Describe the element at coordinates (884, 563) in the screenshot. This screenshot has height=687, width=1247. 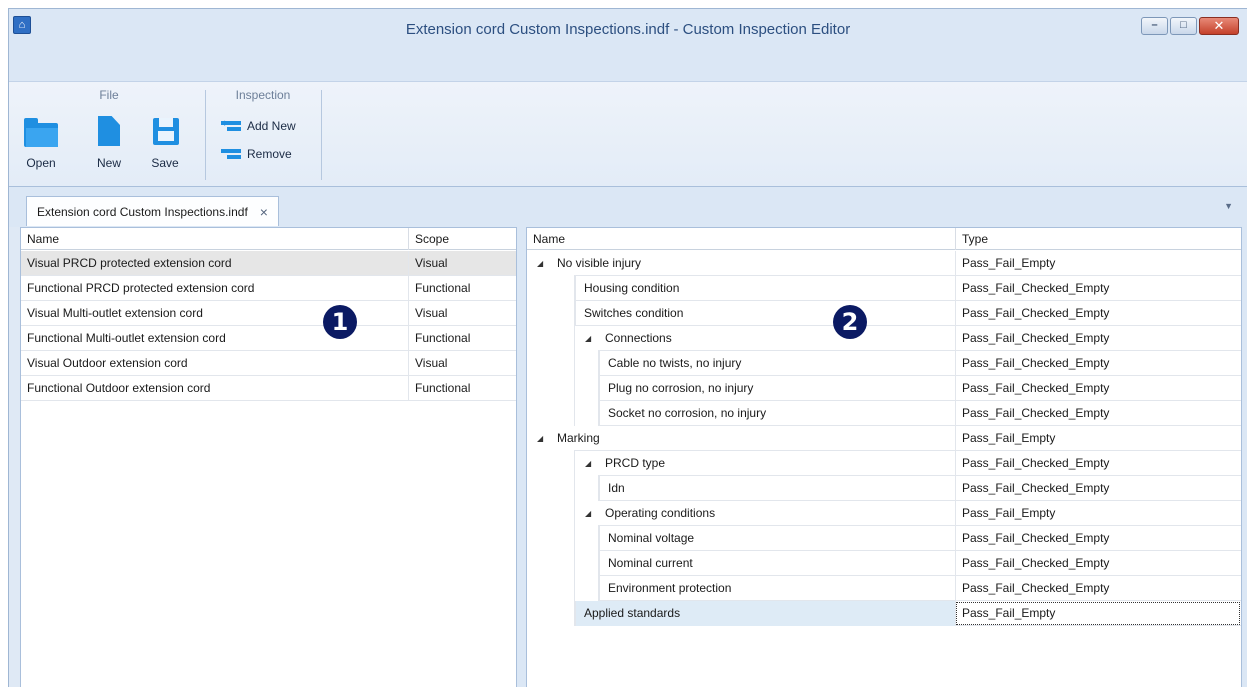
I see `tree-row: Nominal current Pass_Fail_Checked_Empty` at that location.